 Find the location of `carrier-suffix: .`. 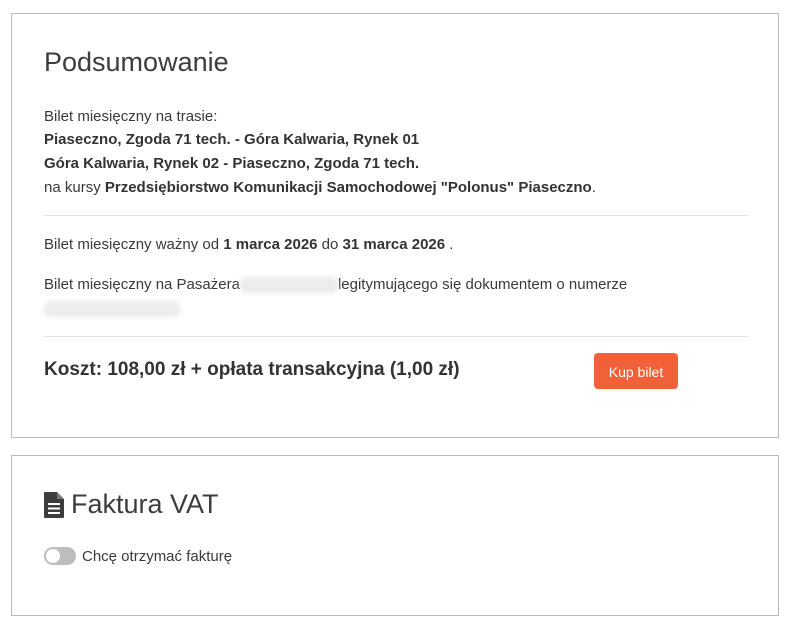

carrier-suffix: . is located at coordinates (593, 187).